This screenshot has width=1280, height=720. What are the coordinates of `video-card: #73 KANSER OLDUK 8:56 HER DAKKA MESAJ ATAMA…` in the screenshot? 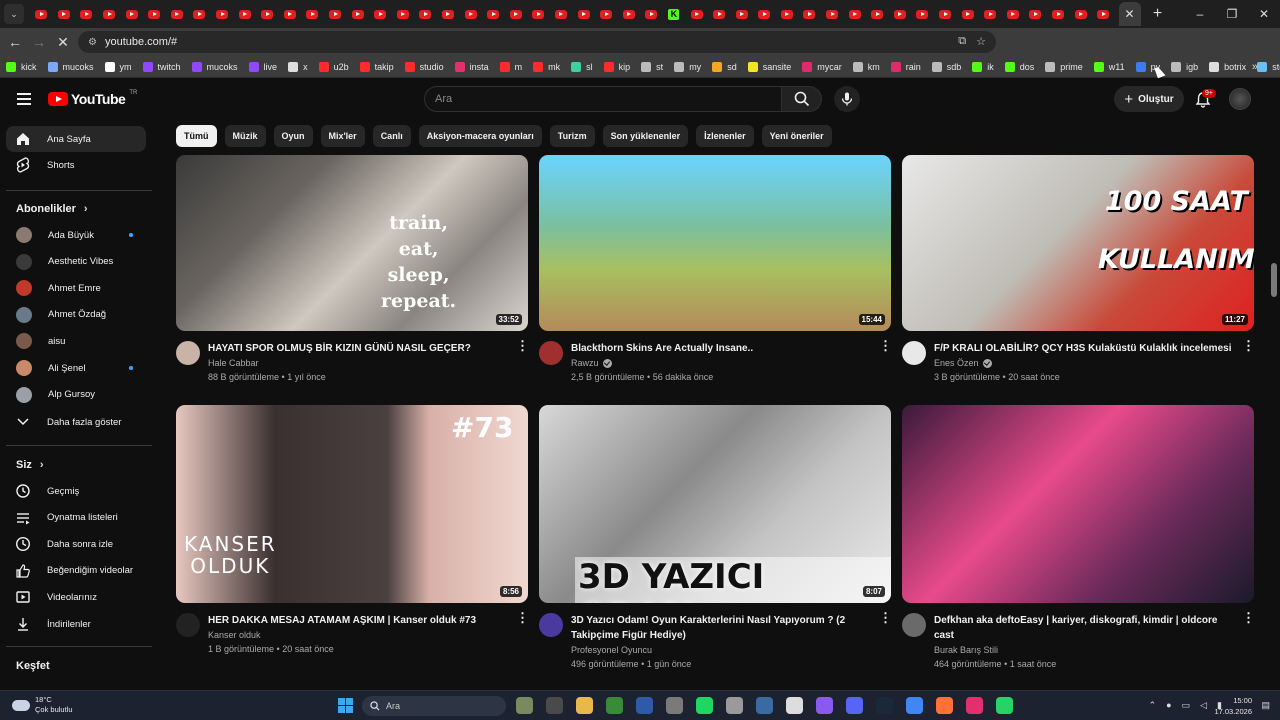 It's located at (352, 529).